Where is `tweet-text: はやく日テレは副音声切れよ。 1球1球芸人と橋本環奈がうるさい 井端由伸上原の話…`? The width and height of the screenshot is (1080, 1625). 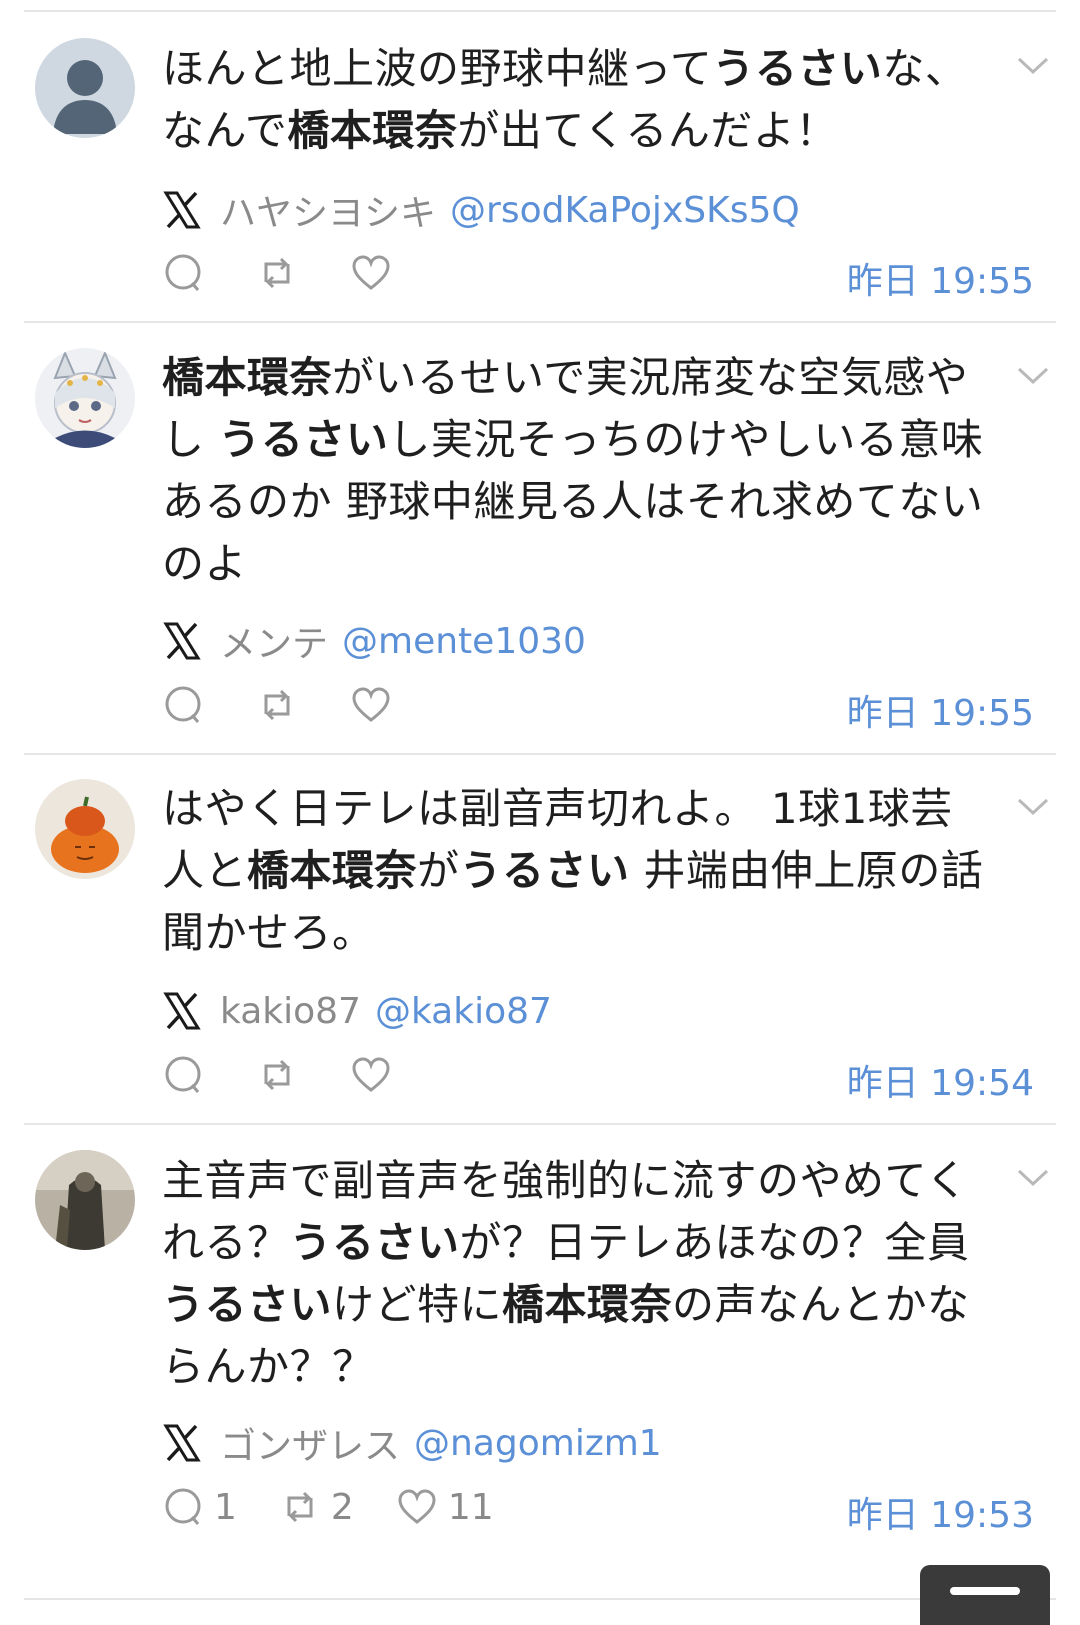
tweet-text: はやく日テレは副音声切れよ。 1球1球芸人と橋本環奈がうるさい 井端由伸上原の話… is located at coordinates (577, 871).